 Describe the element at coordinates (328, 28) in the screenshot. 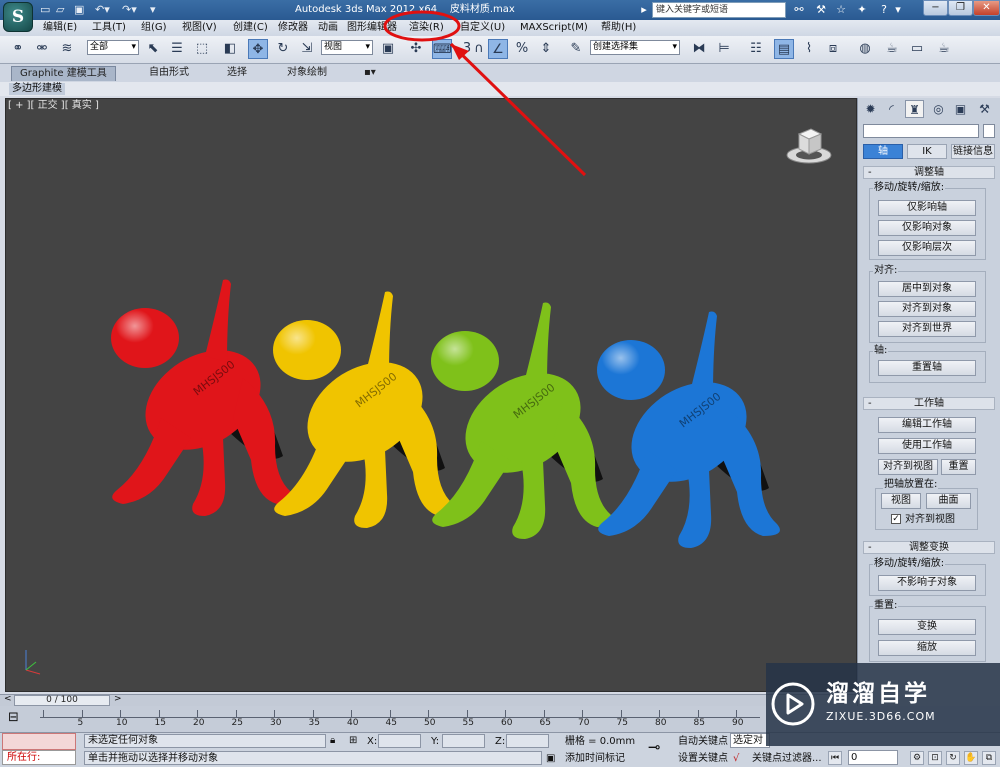

I see `menu-animation: 动画` at that location.